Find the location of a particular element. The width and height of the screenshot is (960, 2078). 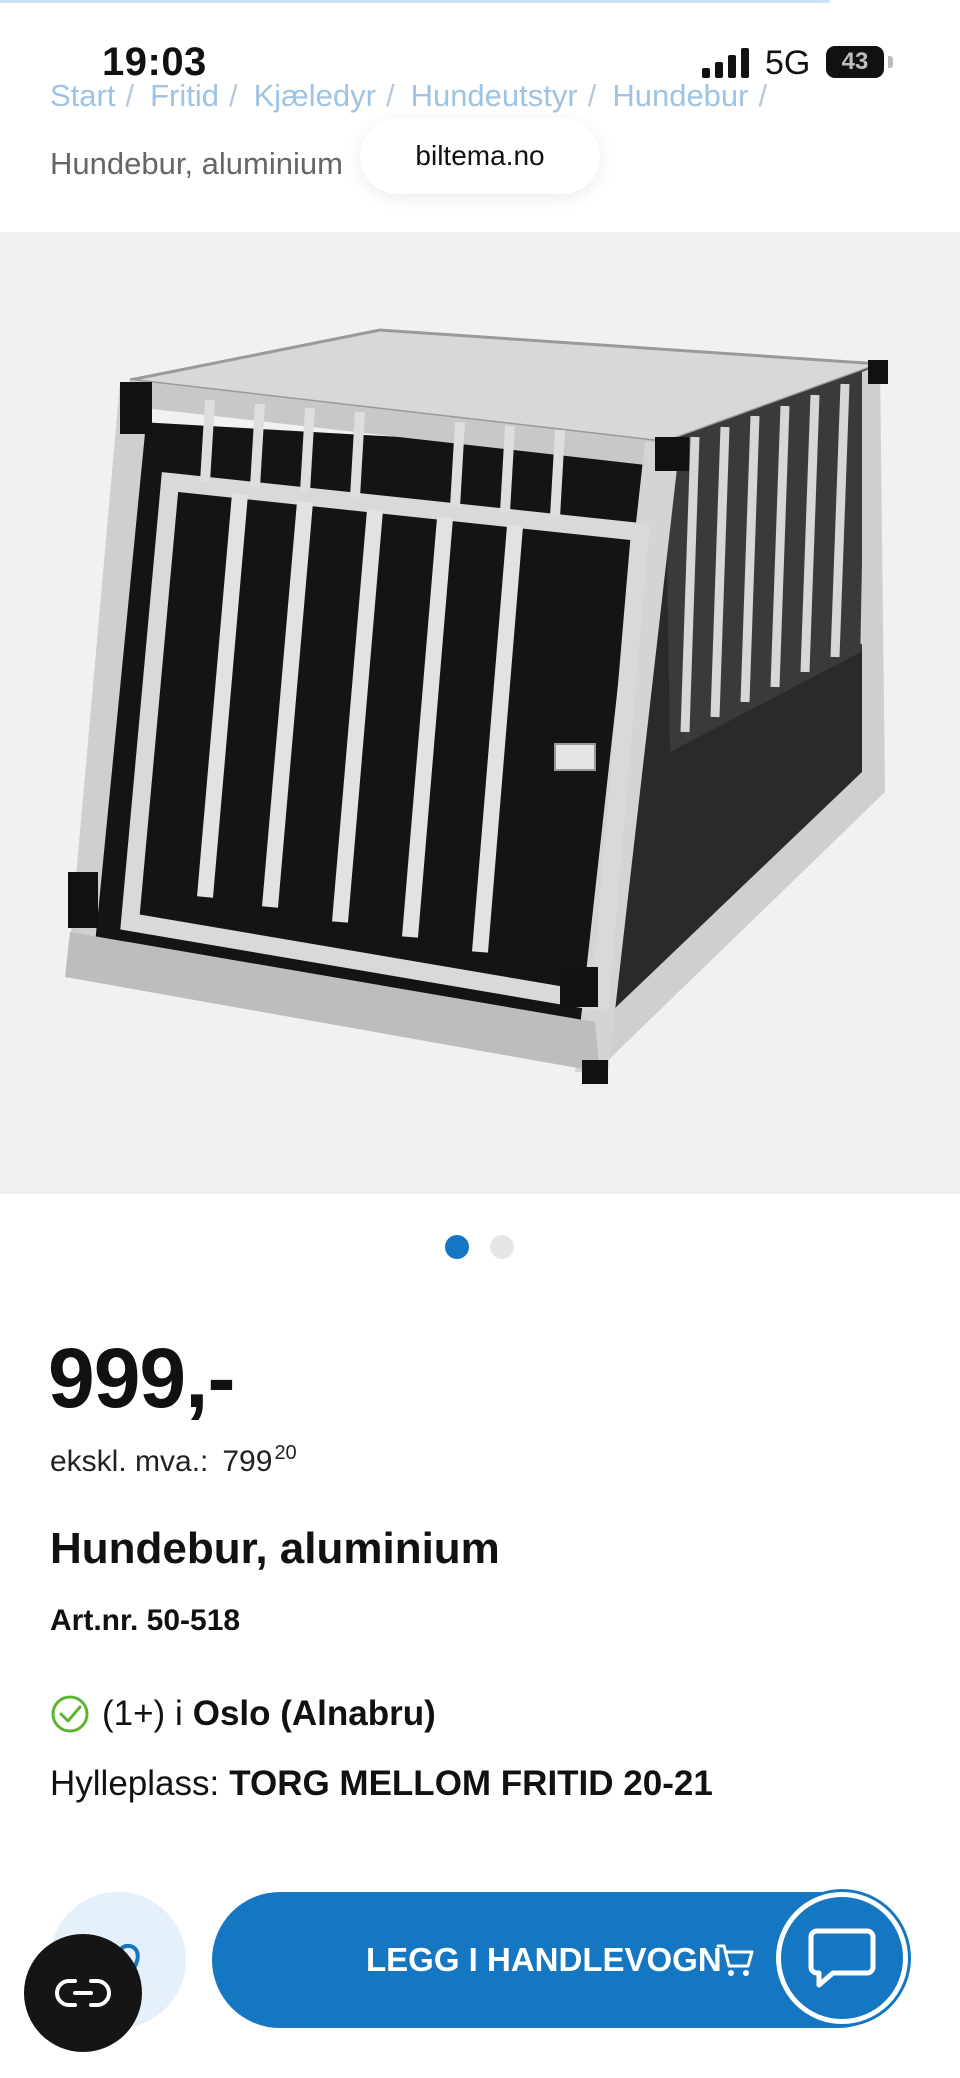

status-time: 19:03 is located at coordinates (154, 62).